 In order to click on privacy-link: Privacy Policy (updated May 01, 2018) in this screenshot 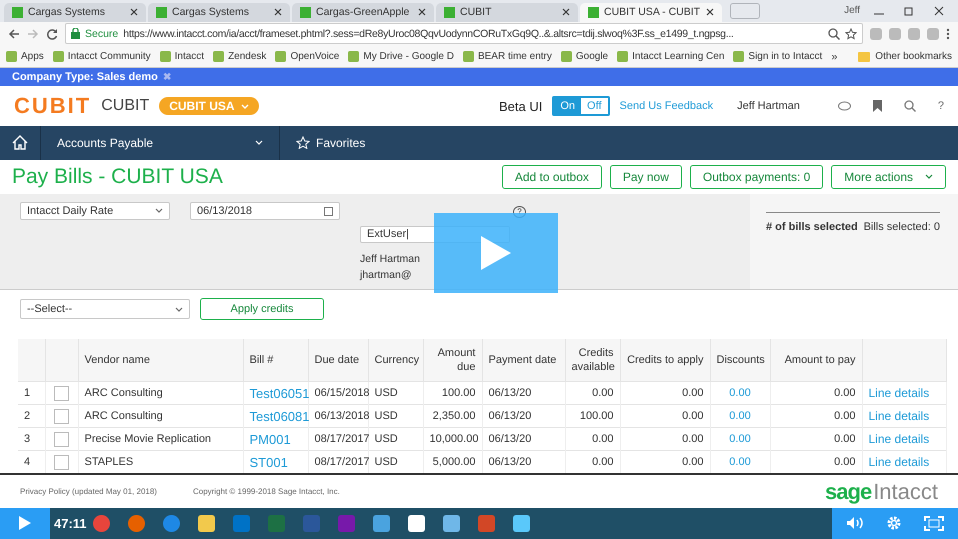, I will do `click(88, 491)`.